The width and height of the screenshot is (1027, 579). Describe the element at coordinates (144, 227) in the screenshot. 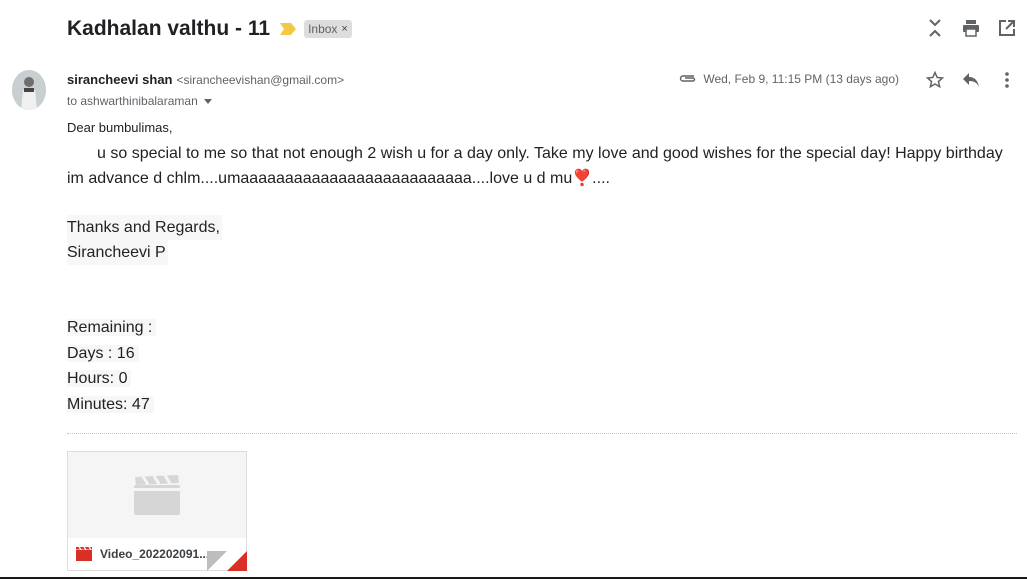

I see `signature-line: Thanks and Regards,` at that location.